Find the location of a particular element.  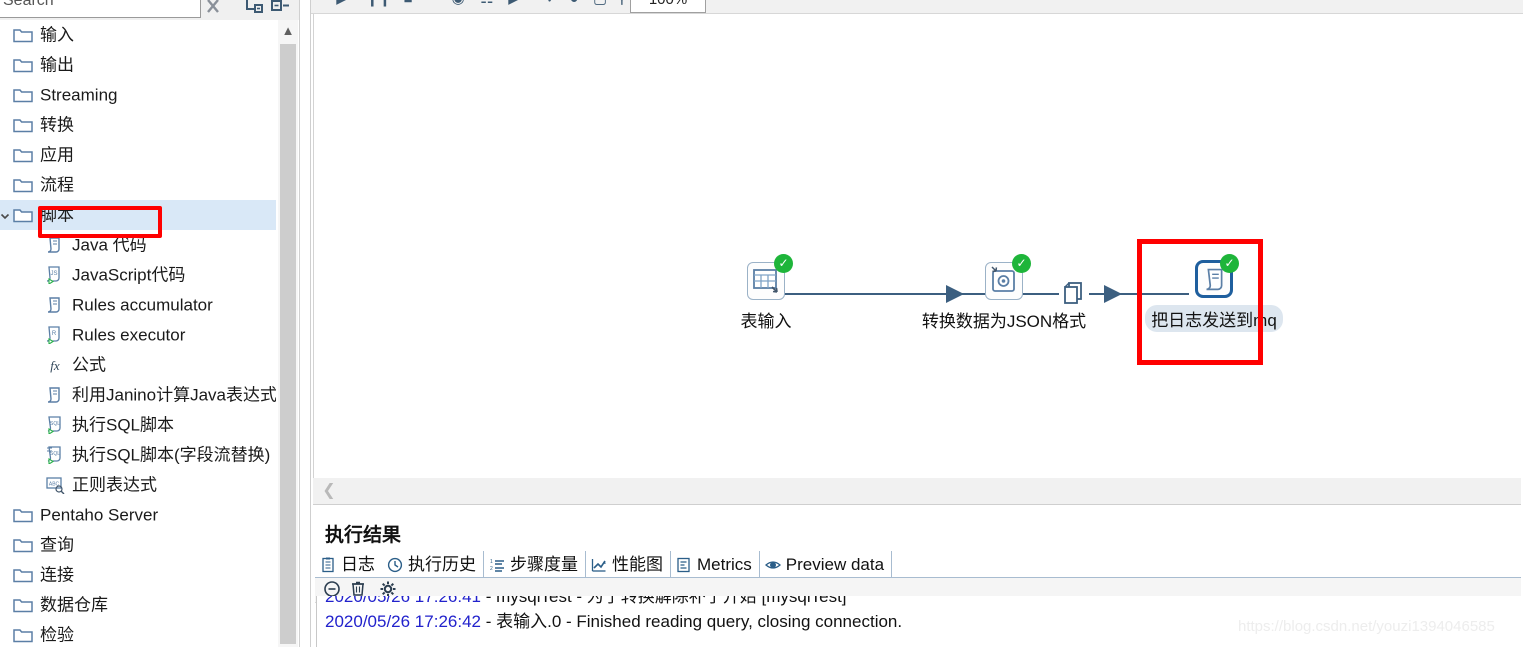

tab-label: 步骤度量 is located at coordinates (544, 564).